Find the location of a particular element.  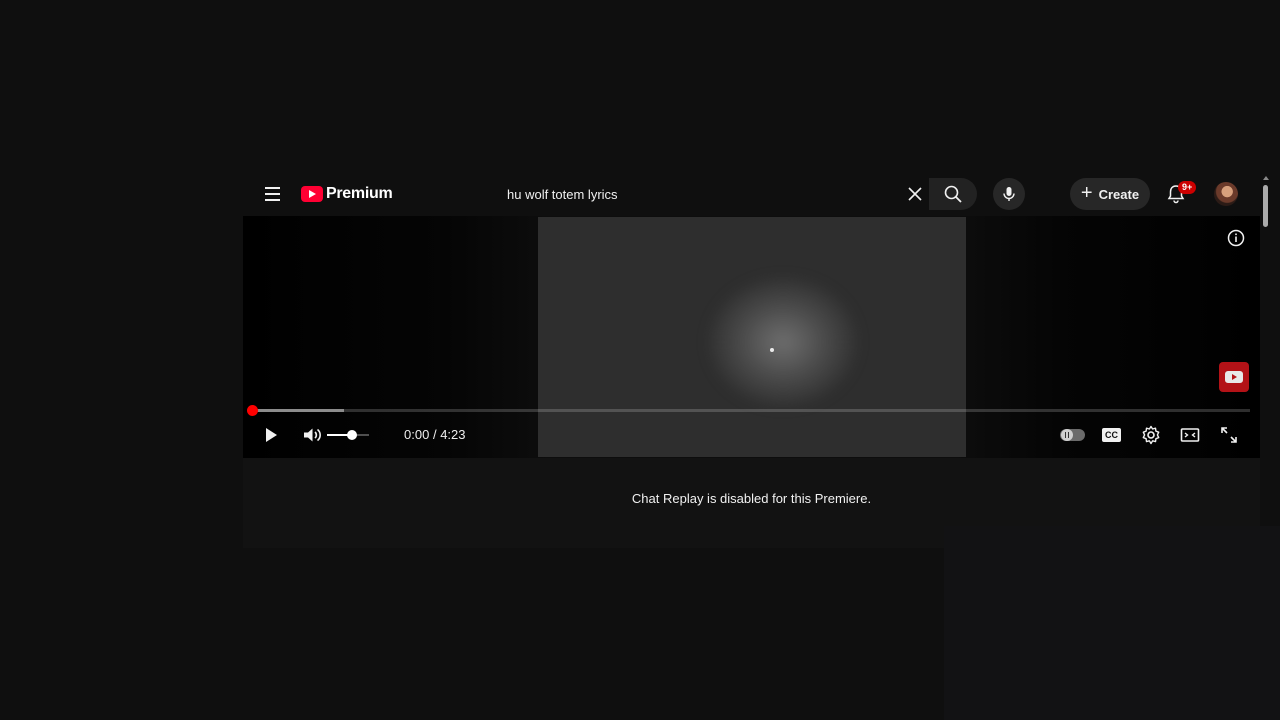

close-icon is located at coordinates (915, 194).